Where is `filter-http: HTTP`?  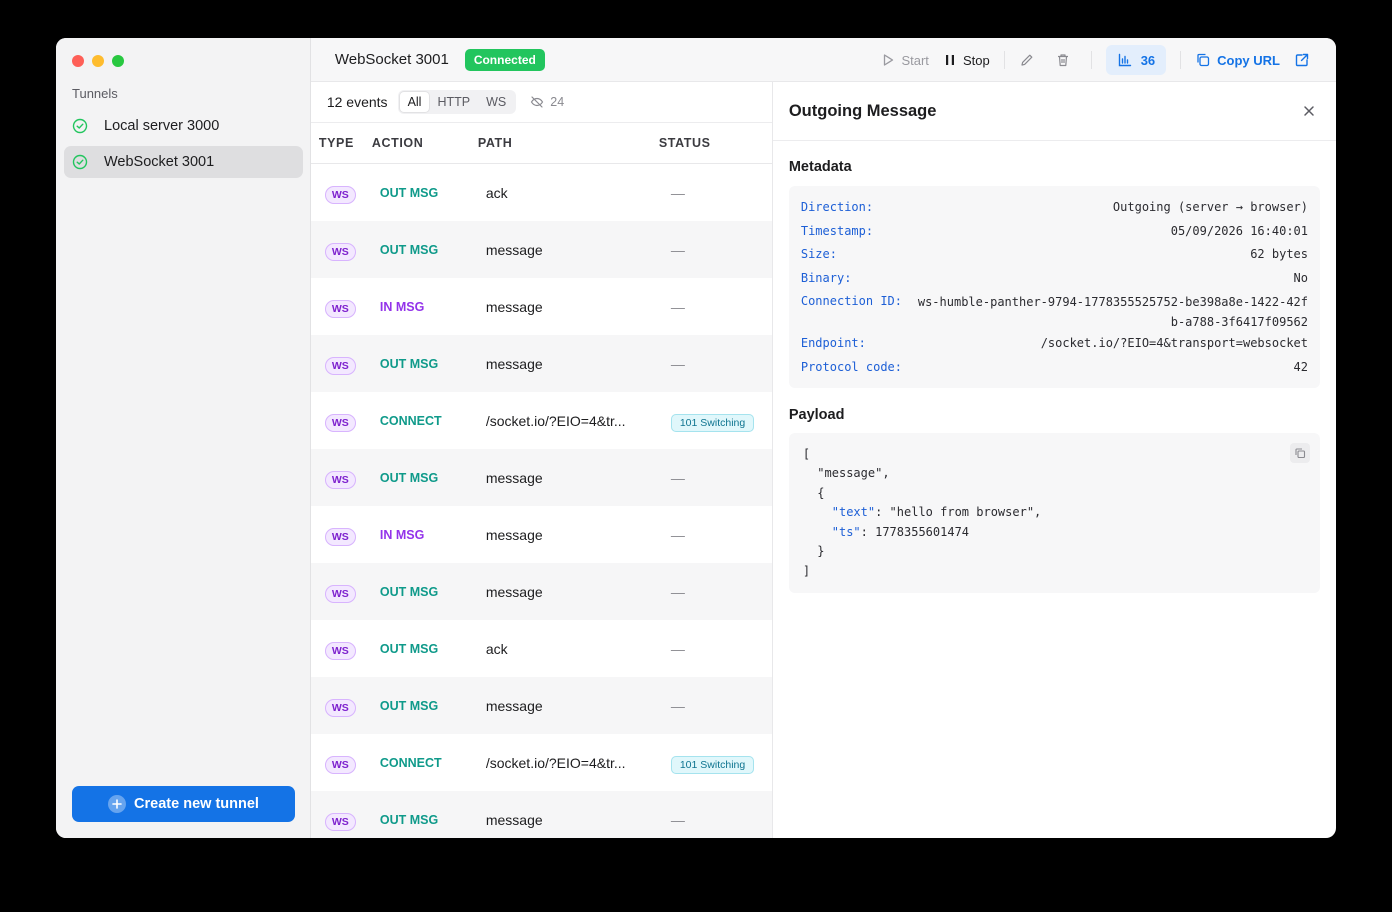
filter-http: HTTP is located at coordinates (453, 102).